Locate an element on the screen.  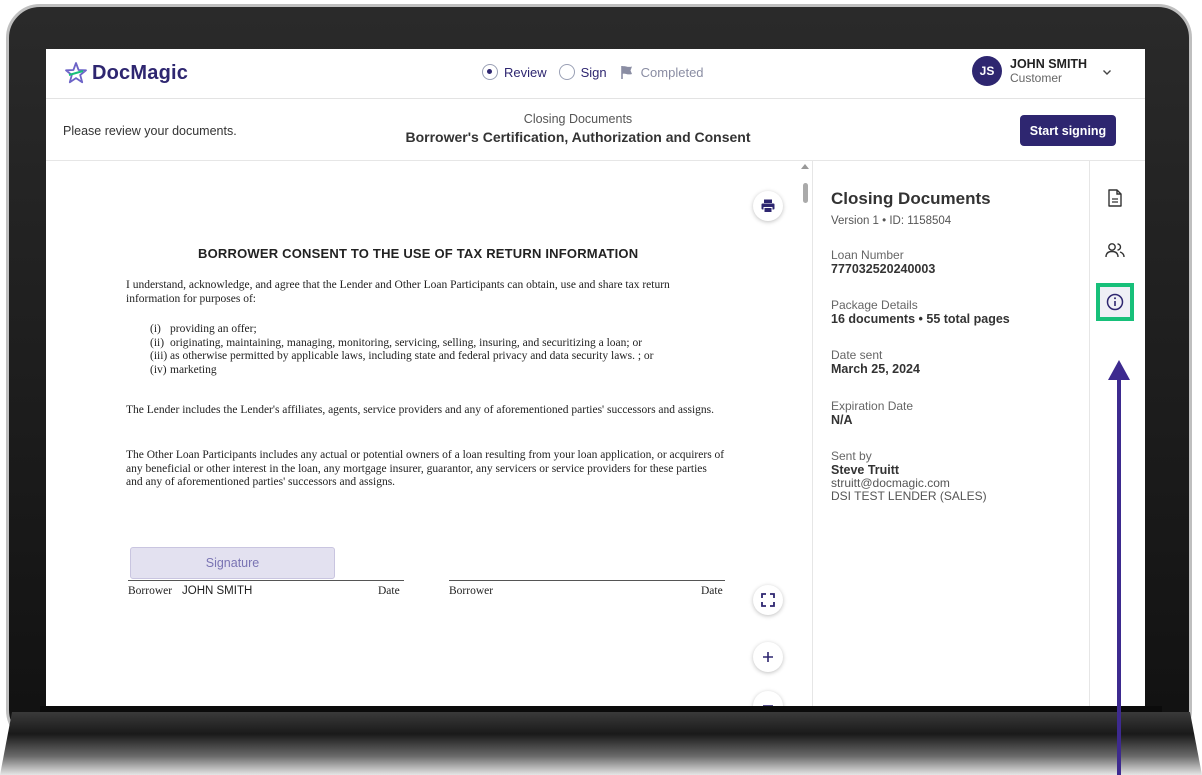
loan-number-block: Loan Number 777032520240003 is located at coordinates (883, 262).